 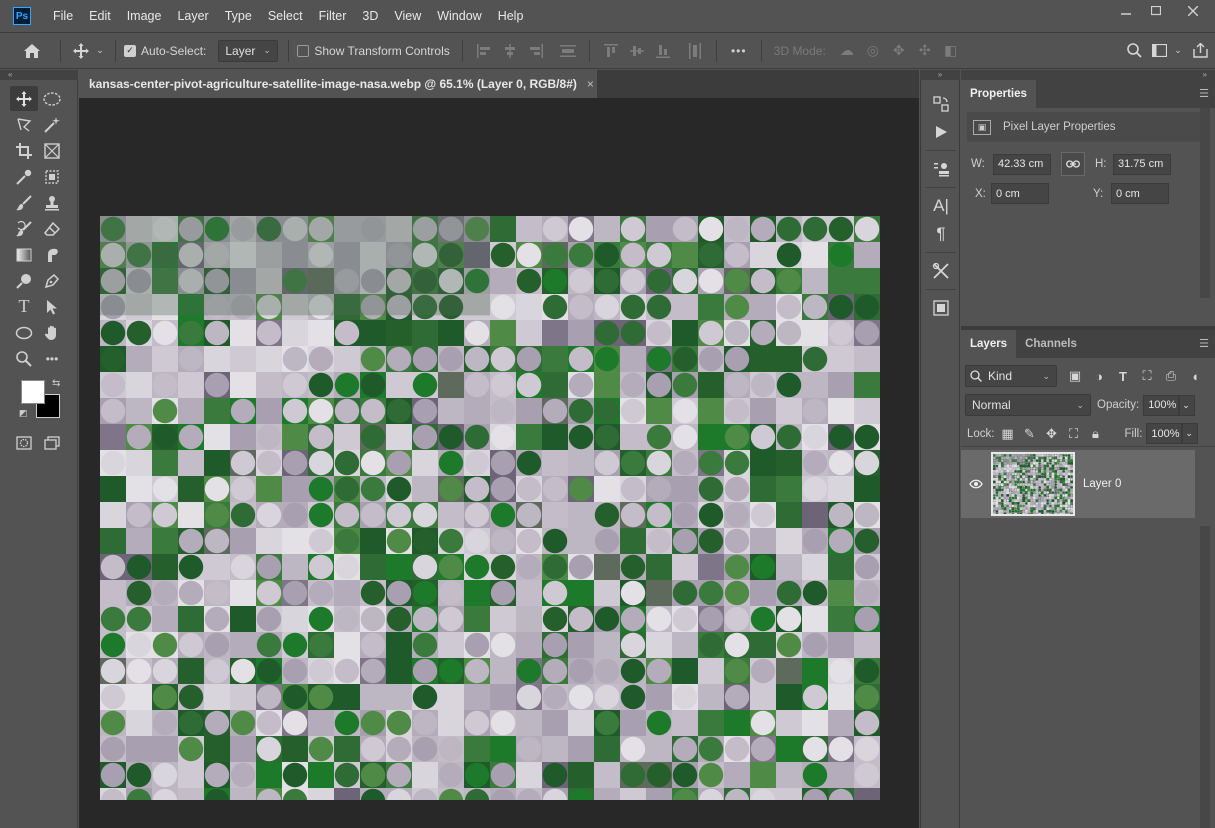 I want to click on auto-select-checkbox: ✓, so click(x=130, y=50).